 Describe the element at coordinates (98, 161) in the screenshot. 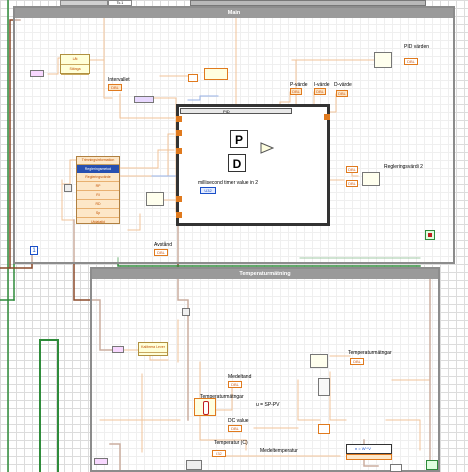

I see `trim-cluster-header: Trimningsinformation` at that location.